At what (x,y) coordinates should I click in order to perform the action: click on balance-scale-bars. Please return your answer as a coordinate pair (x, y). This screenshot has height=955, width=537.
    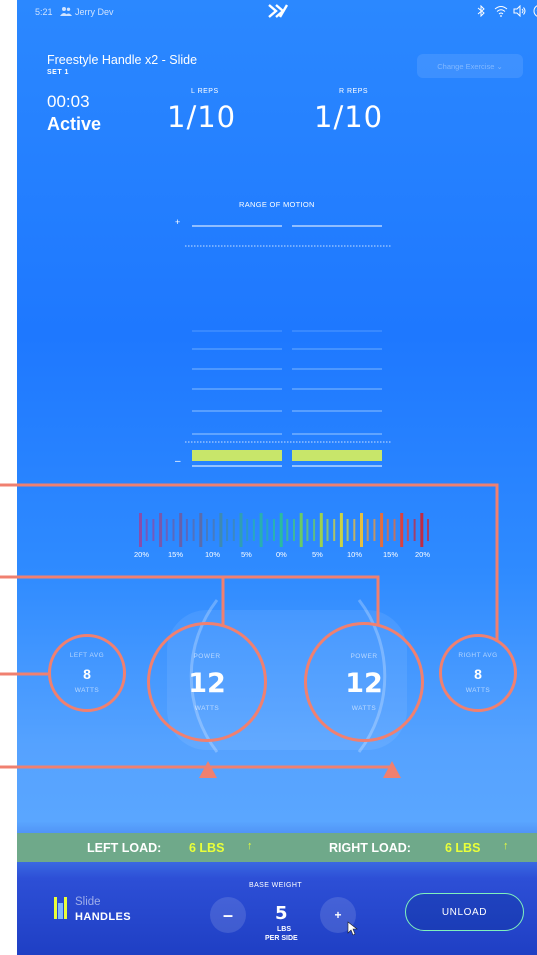
    Looking at the image, I should click on (284, 530).